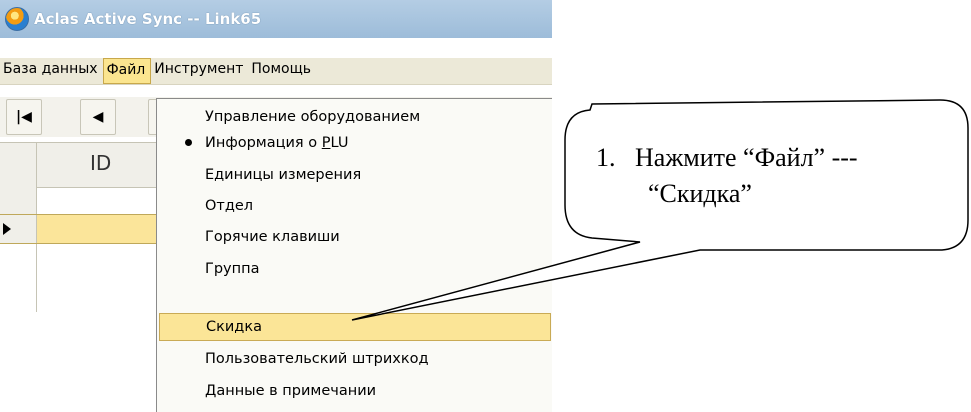 This screenshot has height=412, width=971. I want to click on callout-line-2: “Скидка”, so click(700, 193).